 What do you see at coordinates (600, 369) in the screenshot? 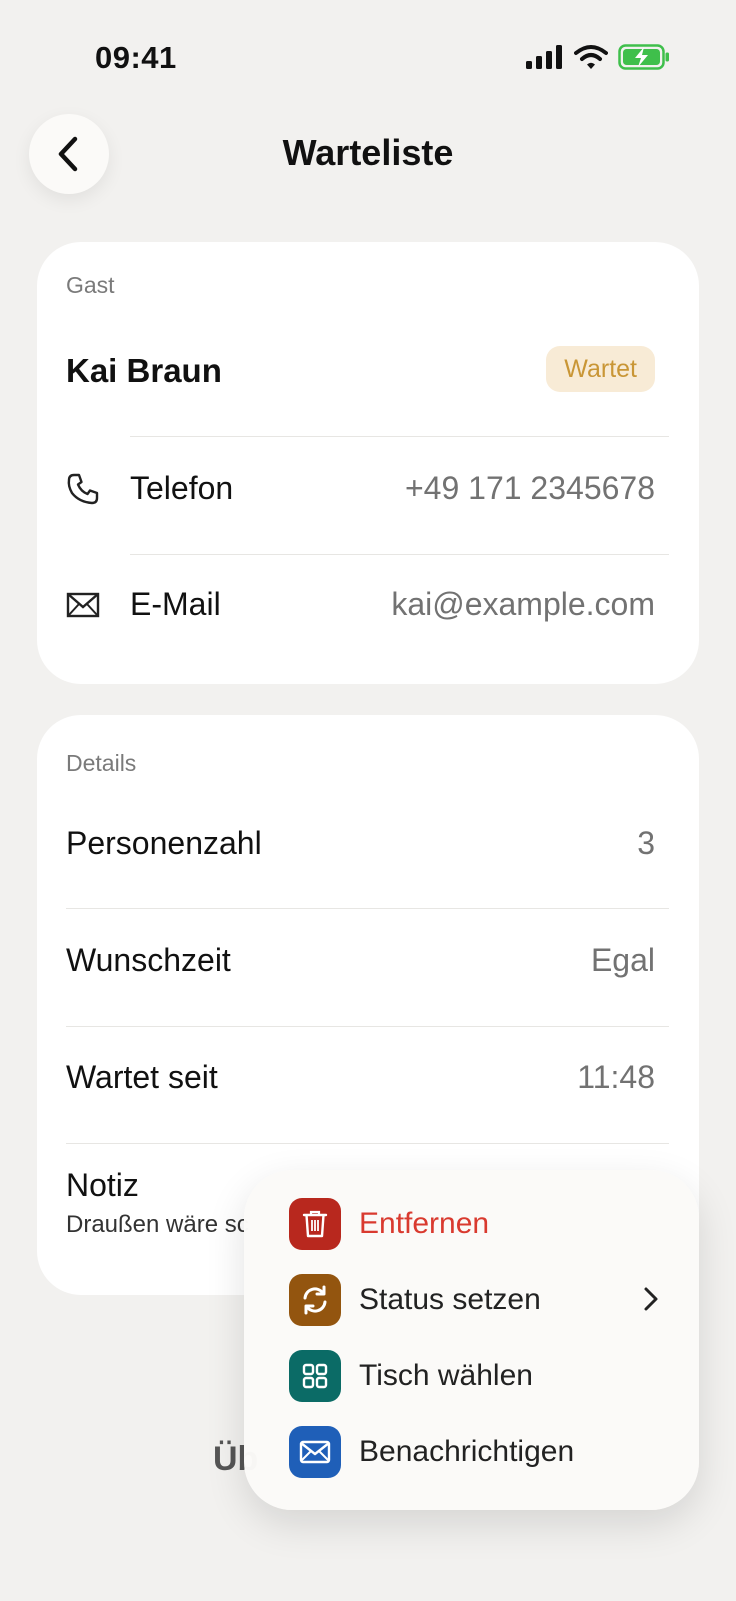
I see `status-badge: Wartet` at bounding box center [600, 369].